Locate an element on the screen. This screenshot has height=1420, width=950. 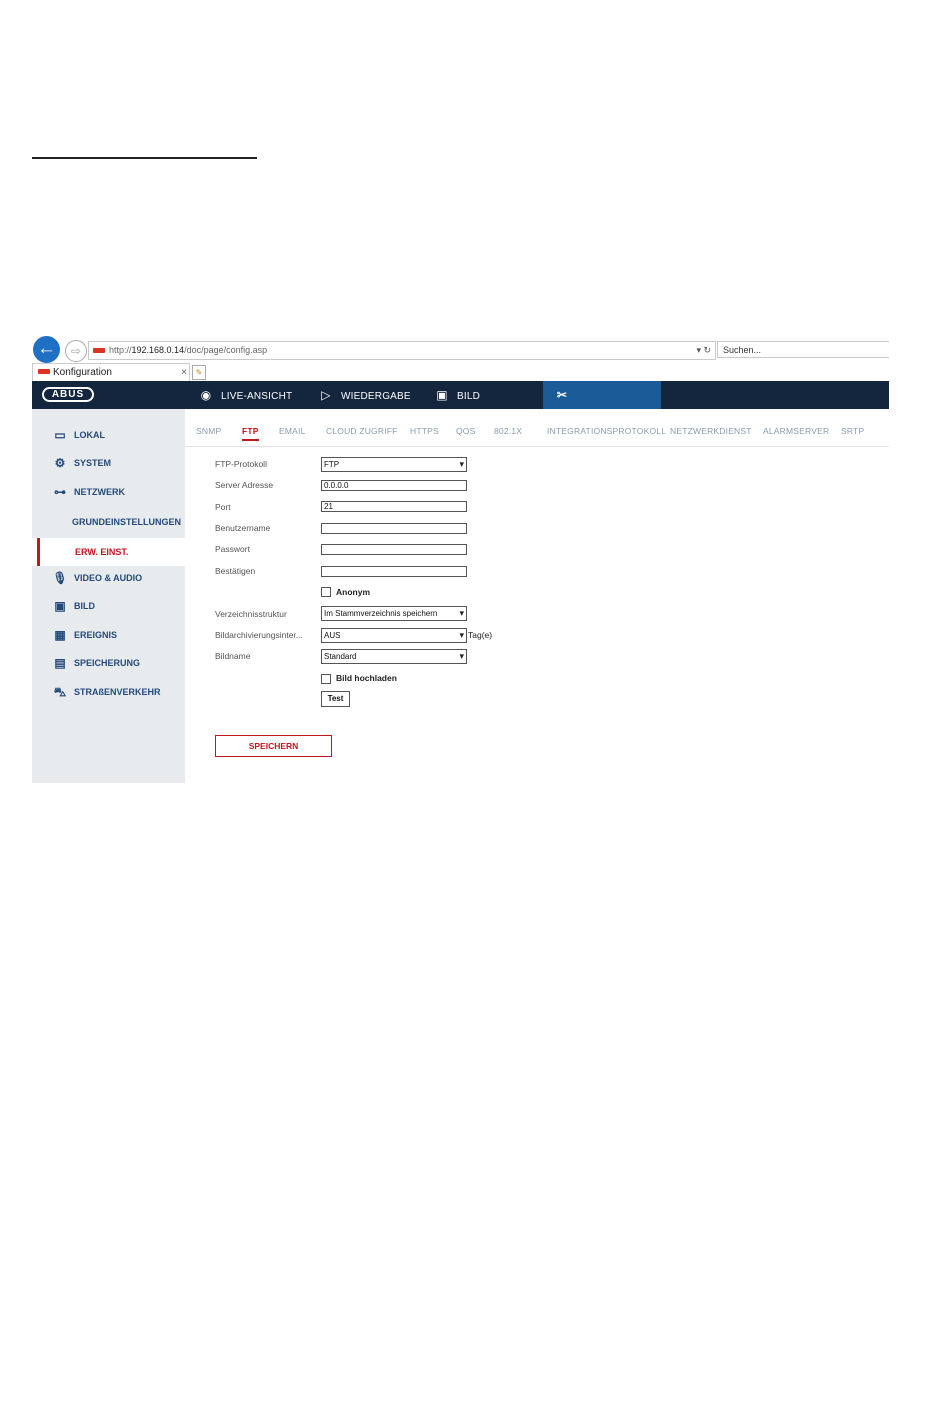
select-value: AUS is located at coordinates (332, 635).